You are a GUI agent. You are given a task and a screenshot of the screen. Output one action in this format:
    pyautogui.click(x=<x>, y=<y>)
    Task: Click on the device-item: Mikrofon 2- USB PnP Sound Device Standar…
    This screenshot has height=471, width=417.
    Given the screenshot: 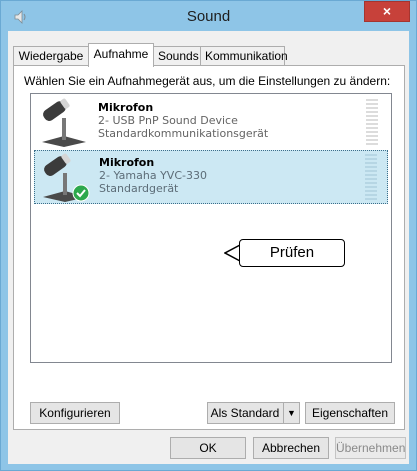 What is the action you would take?
    pyautogui.click(x=211, y=123)
    